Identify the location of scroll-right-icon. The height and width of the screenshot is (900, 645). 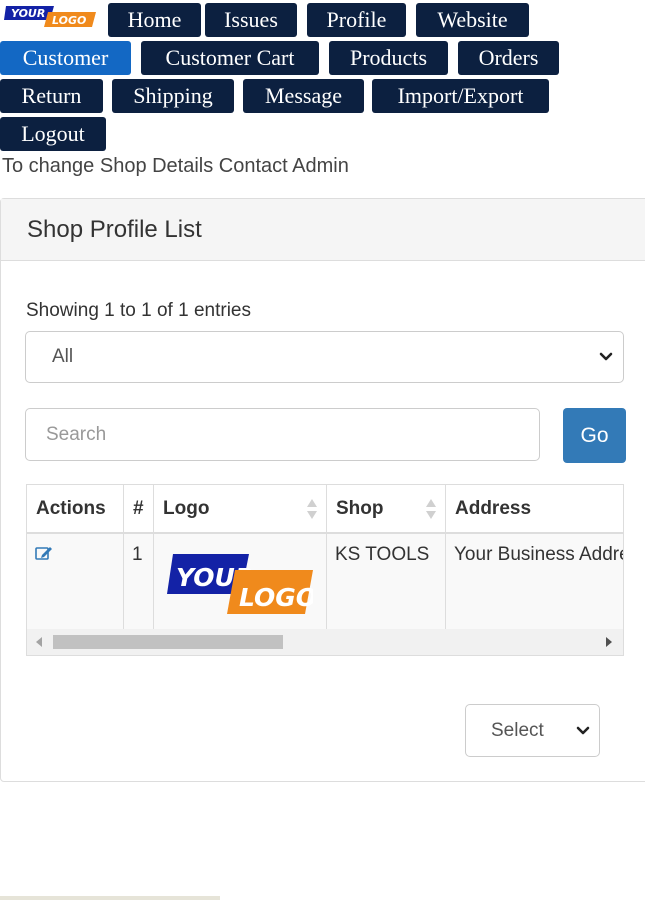
(609, 642).